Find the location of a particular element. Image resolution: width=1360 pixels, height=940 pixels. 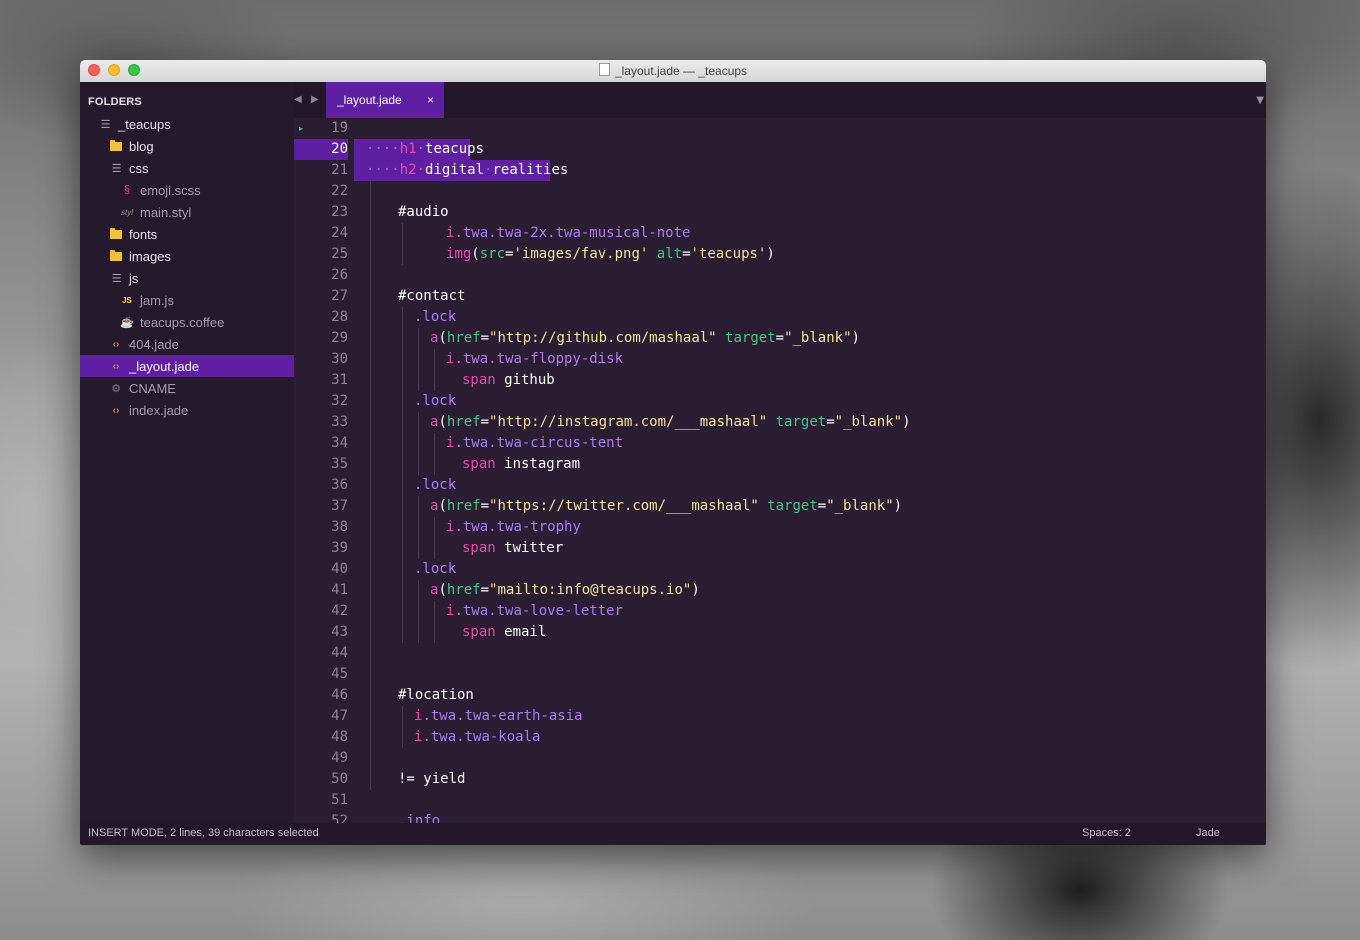

sidebar-item-images: images is located at coordinates (187, 256).